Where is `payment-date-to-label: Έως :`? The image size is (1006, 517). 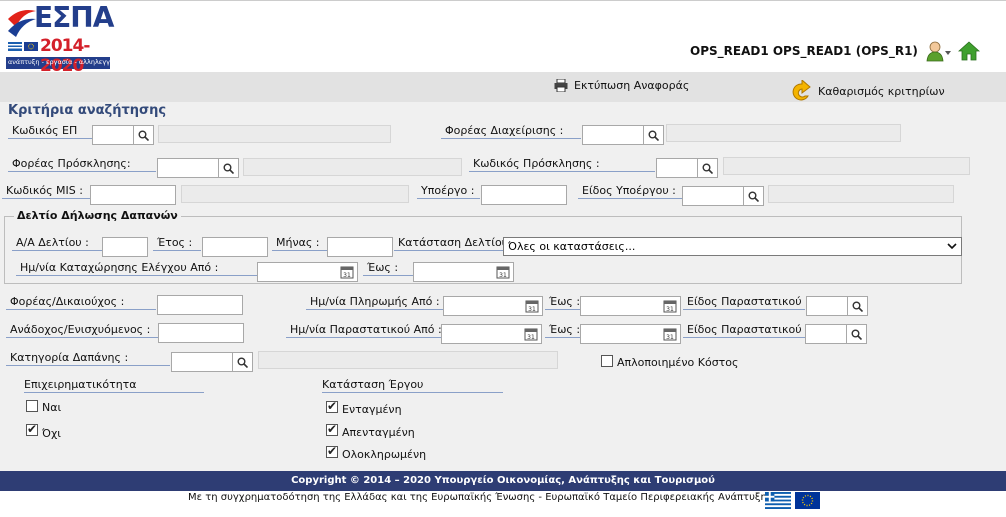
payment-date-to-label: Έως : is located at coordinates (562, 302).